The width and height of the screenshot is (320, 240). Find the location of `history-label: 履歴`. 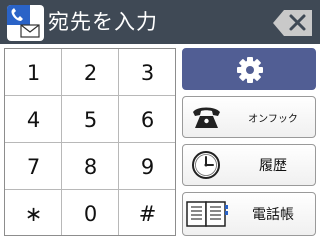

history-label: 履歴 is located at coordinates (273, 166).